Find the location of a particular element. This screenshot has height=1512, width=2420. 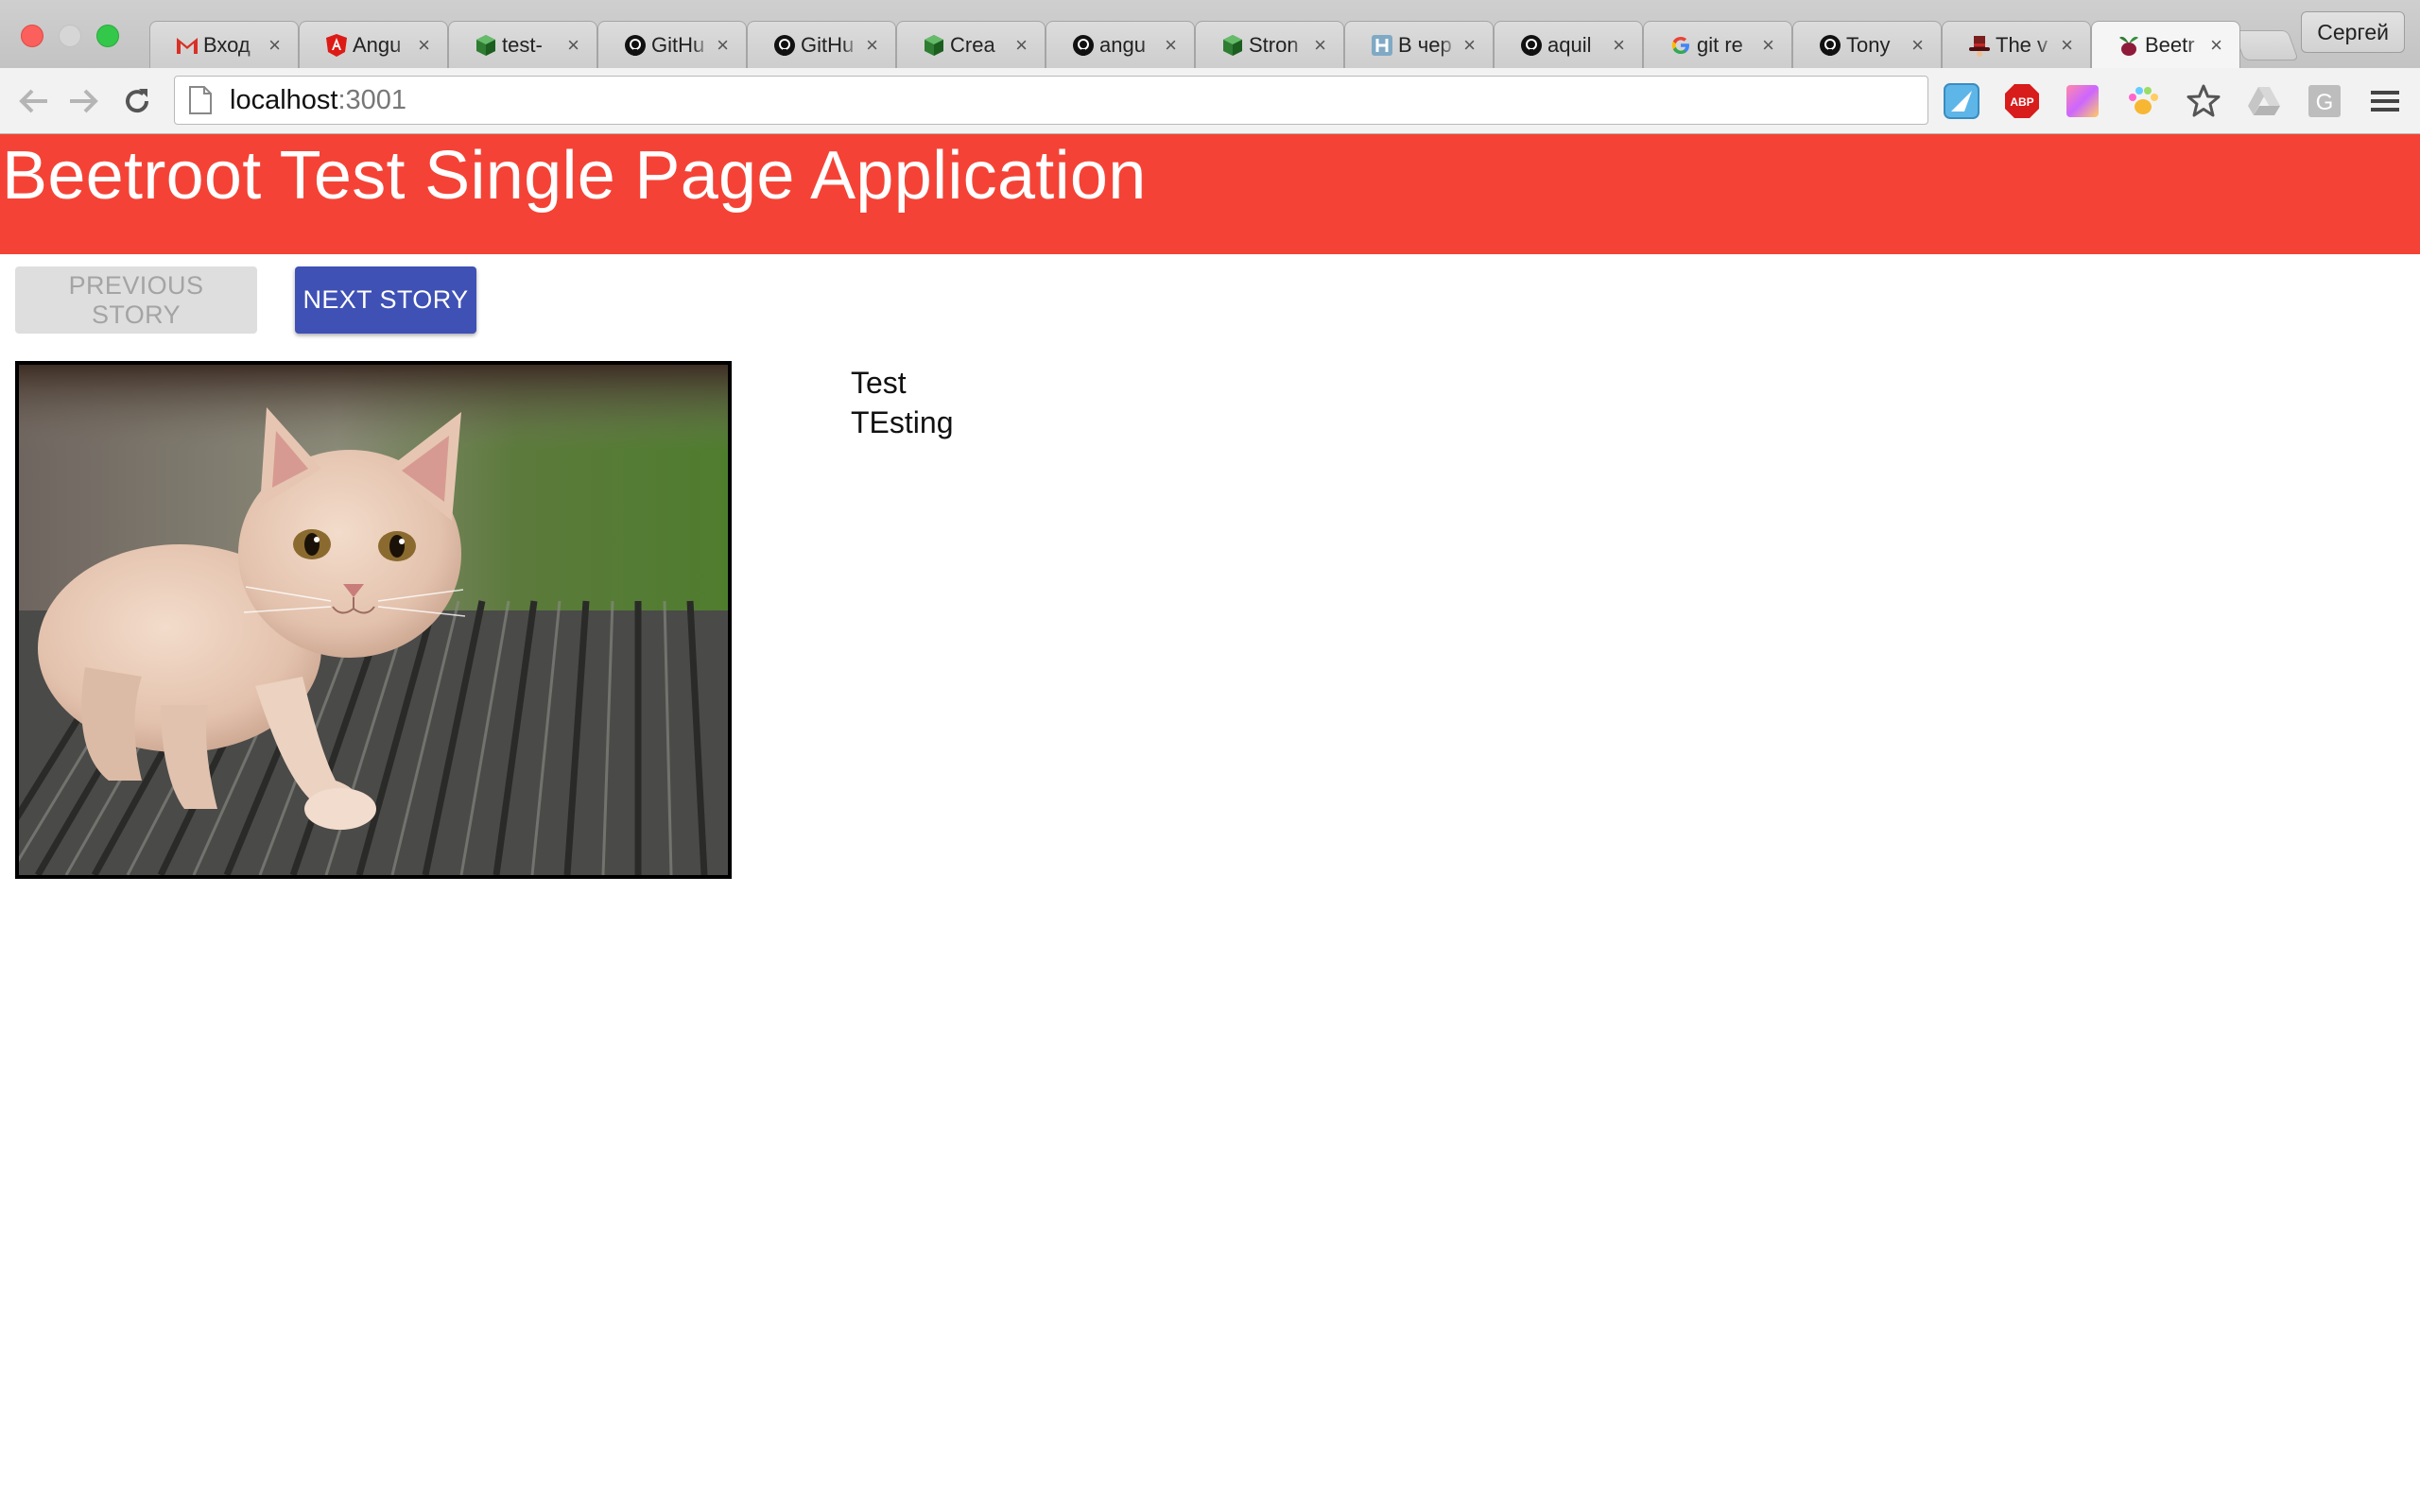

color-picker-icon is located at coordinates (2082, 101).